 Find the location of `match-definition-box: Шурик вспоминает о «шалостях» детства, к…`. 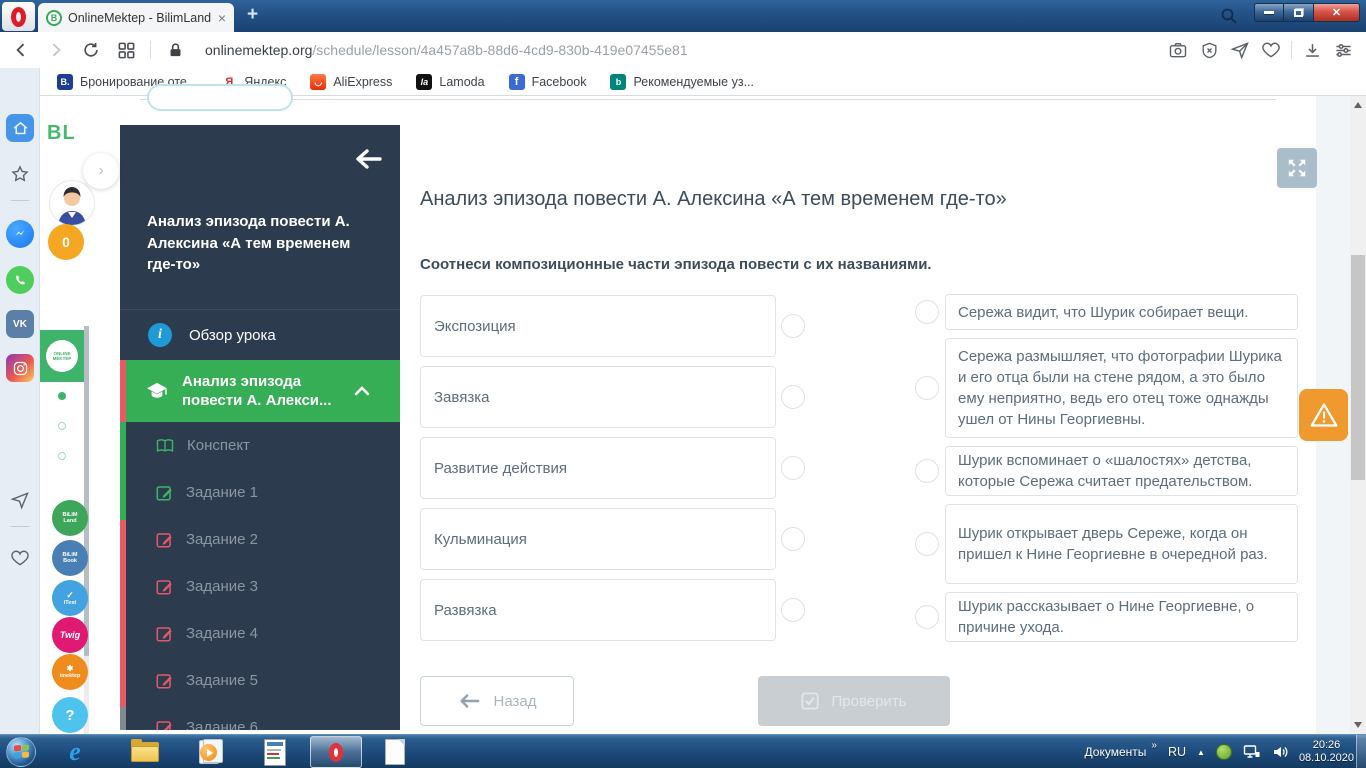

match-definition-box: Шурик вспоминает о «шалостях» детства, к… is located at coordinates (1106, 471).